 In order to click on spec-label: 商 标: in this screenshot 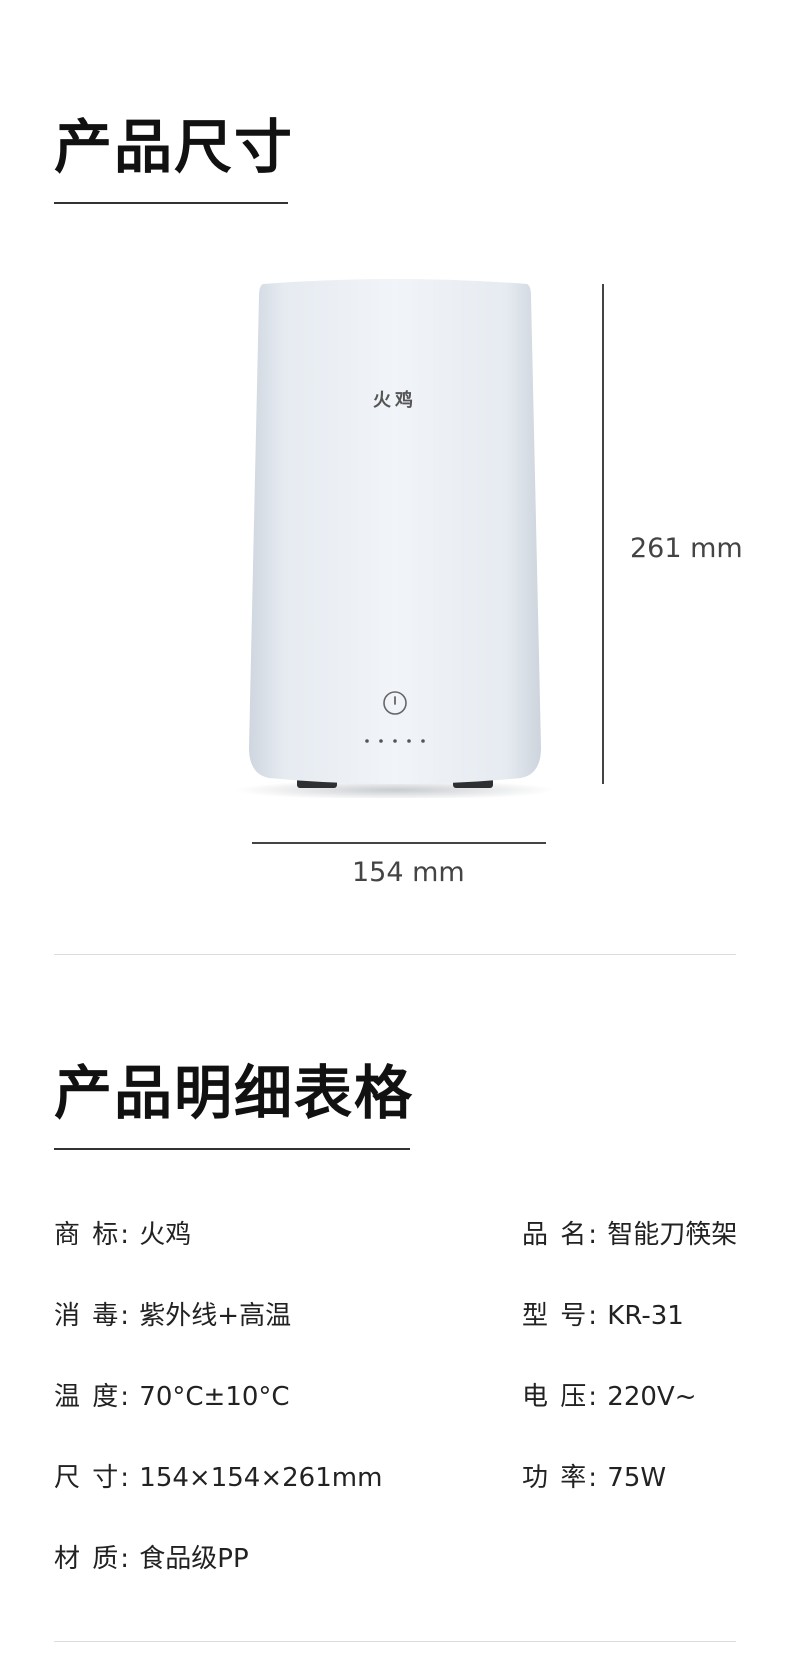, I will do `click(93, 1235)`.